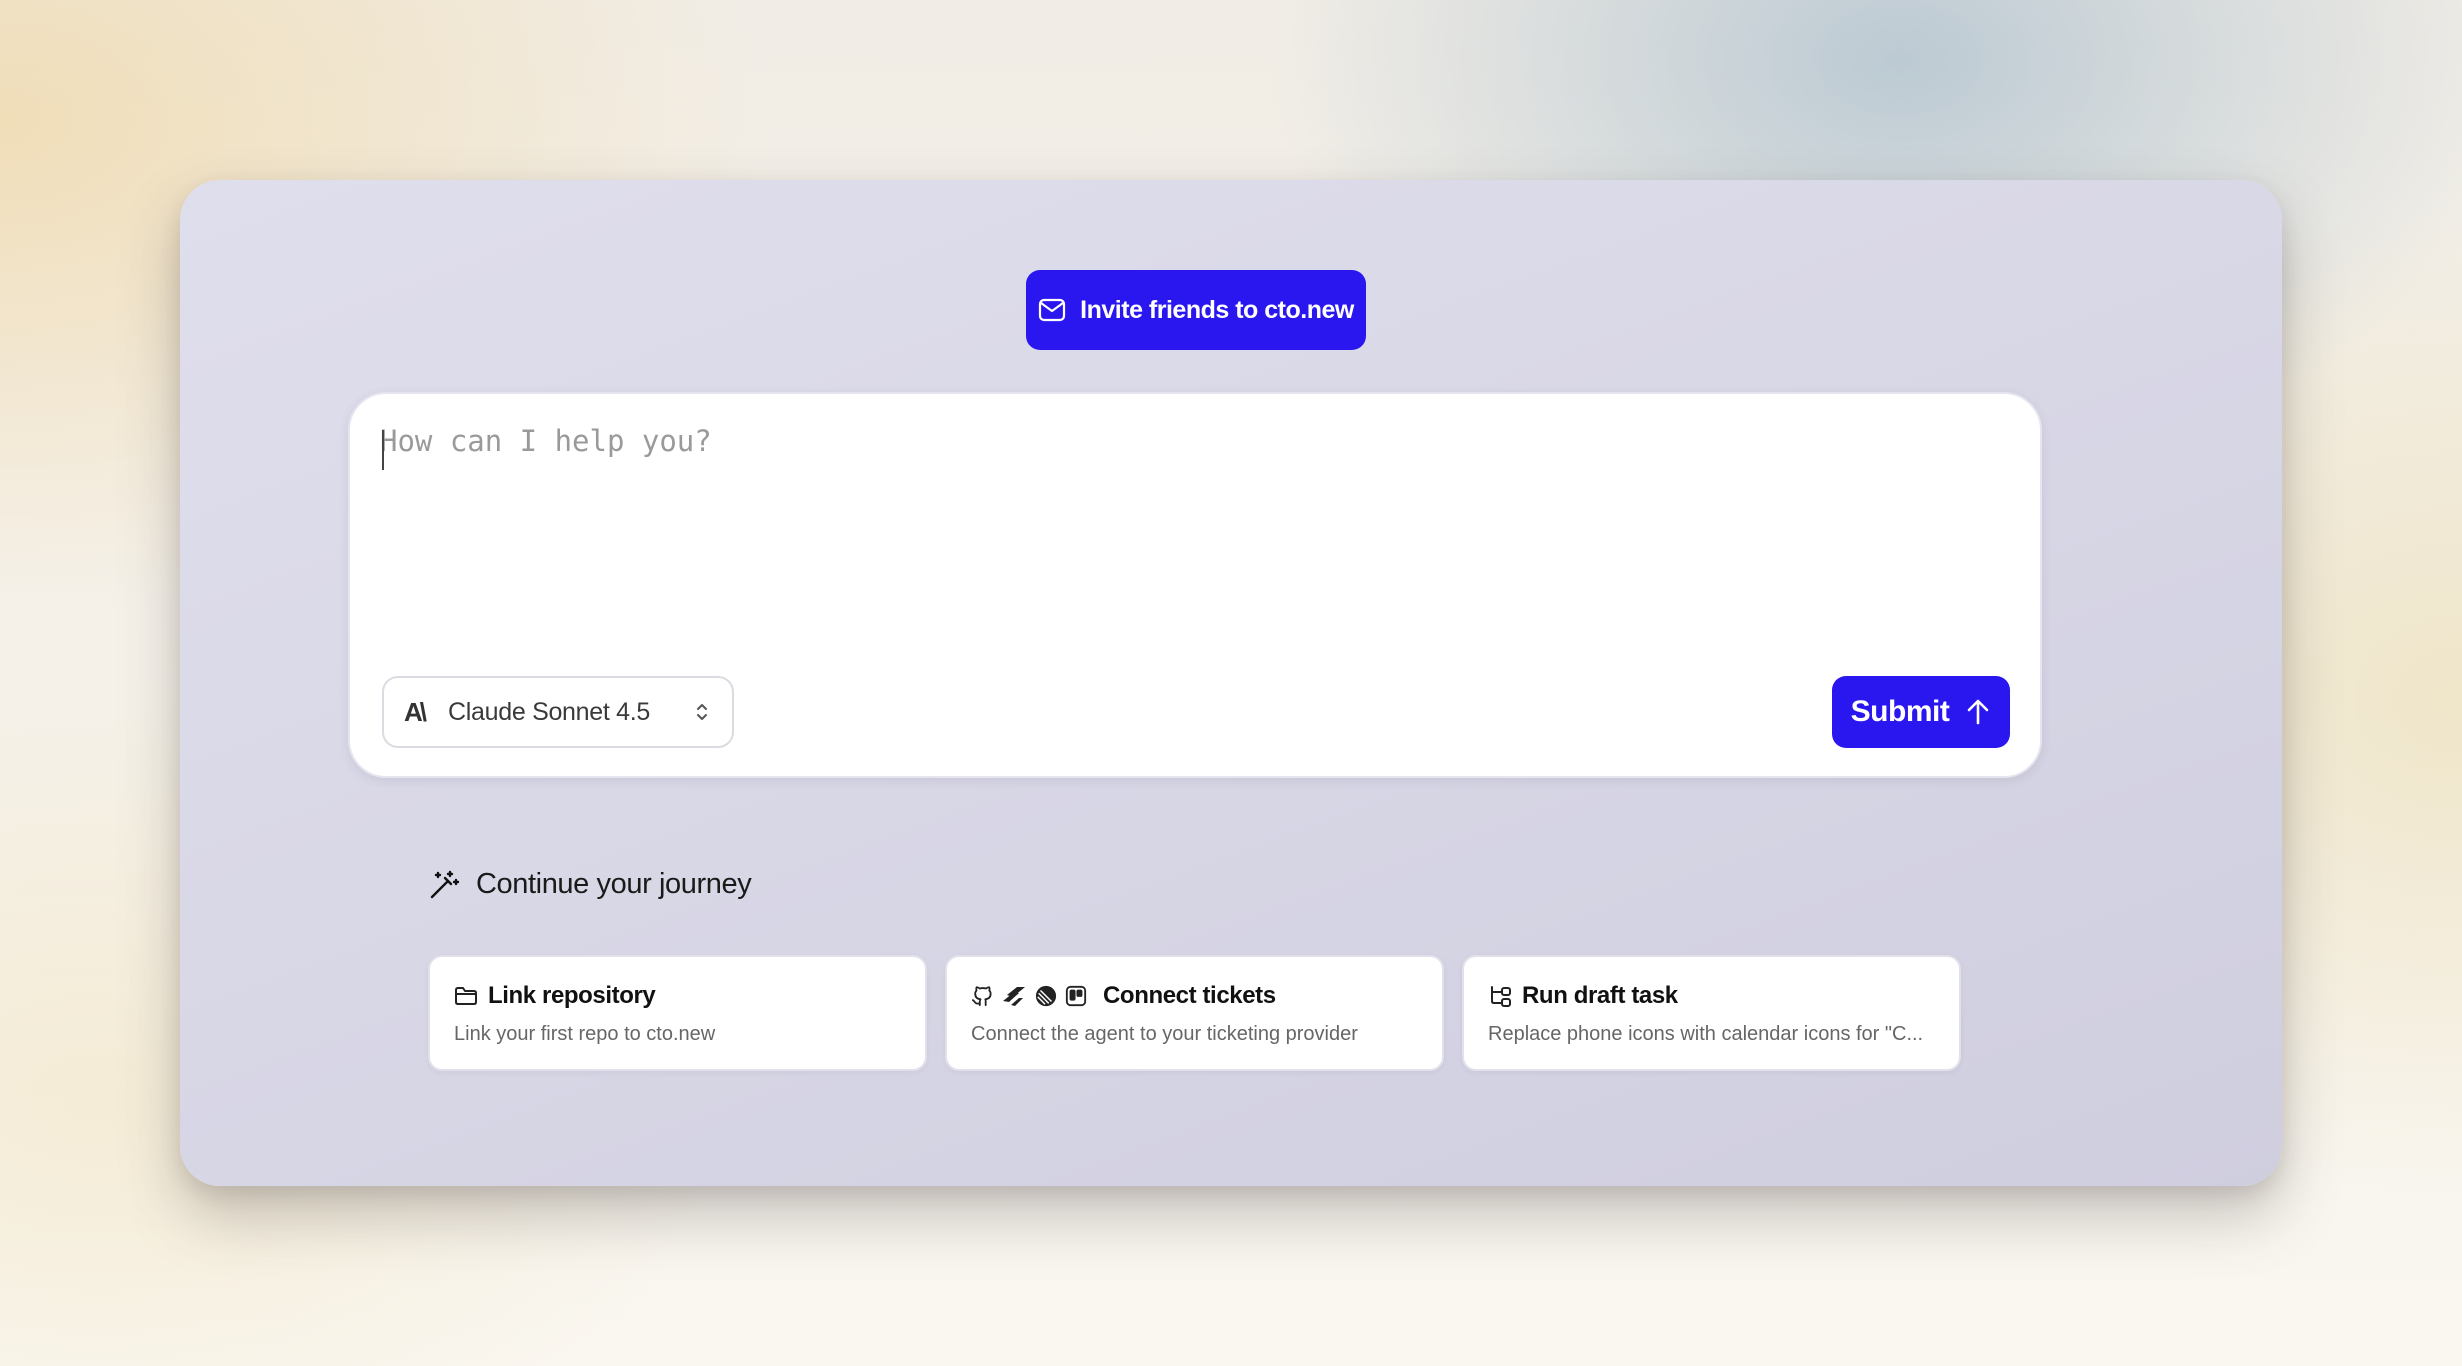 The height and width of the screenshot is (1366, 2462). I want to click on invite-label: Invite friends to cto.new, so click(1217, 309).